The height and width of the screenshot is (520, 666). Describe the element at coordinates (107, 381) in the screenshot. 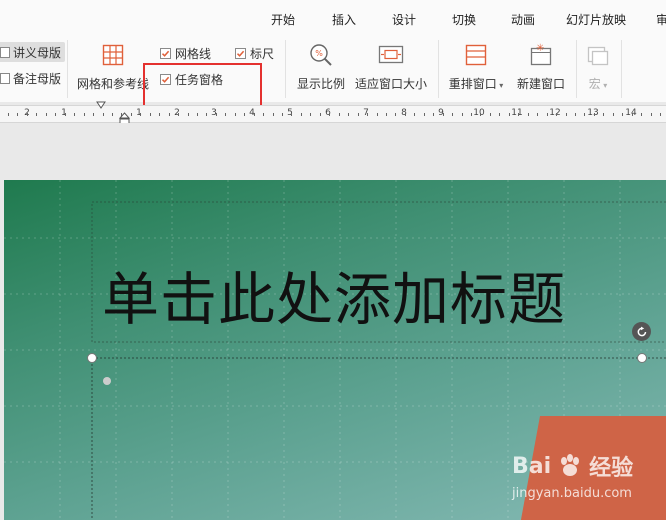

I see `adjust-handle` at that location.